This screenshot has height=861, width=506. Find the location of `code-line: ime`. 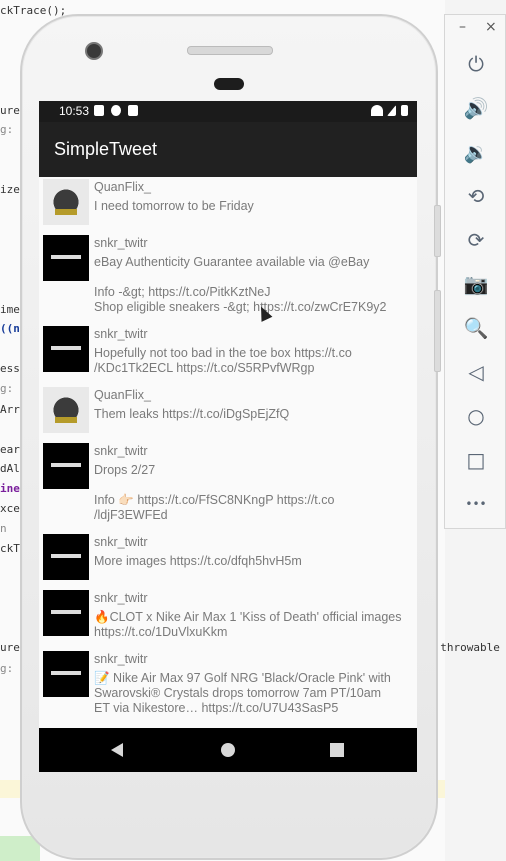

code-line: ime is located at coordinates (10, 309).